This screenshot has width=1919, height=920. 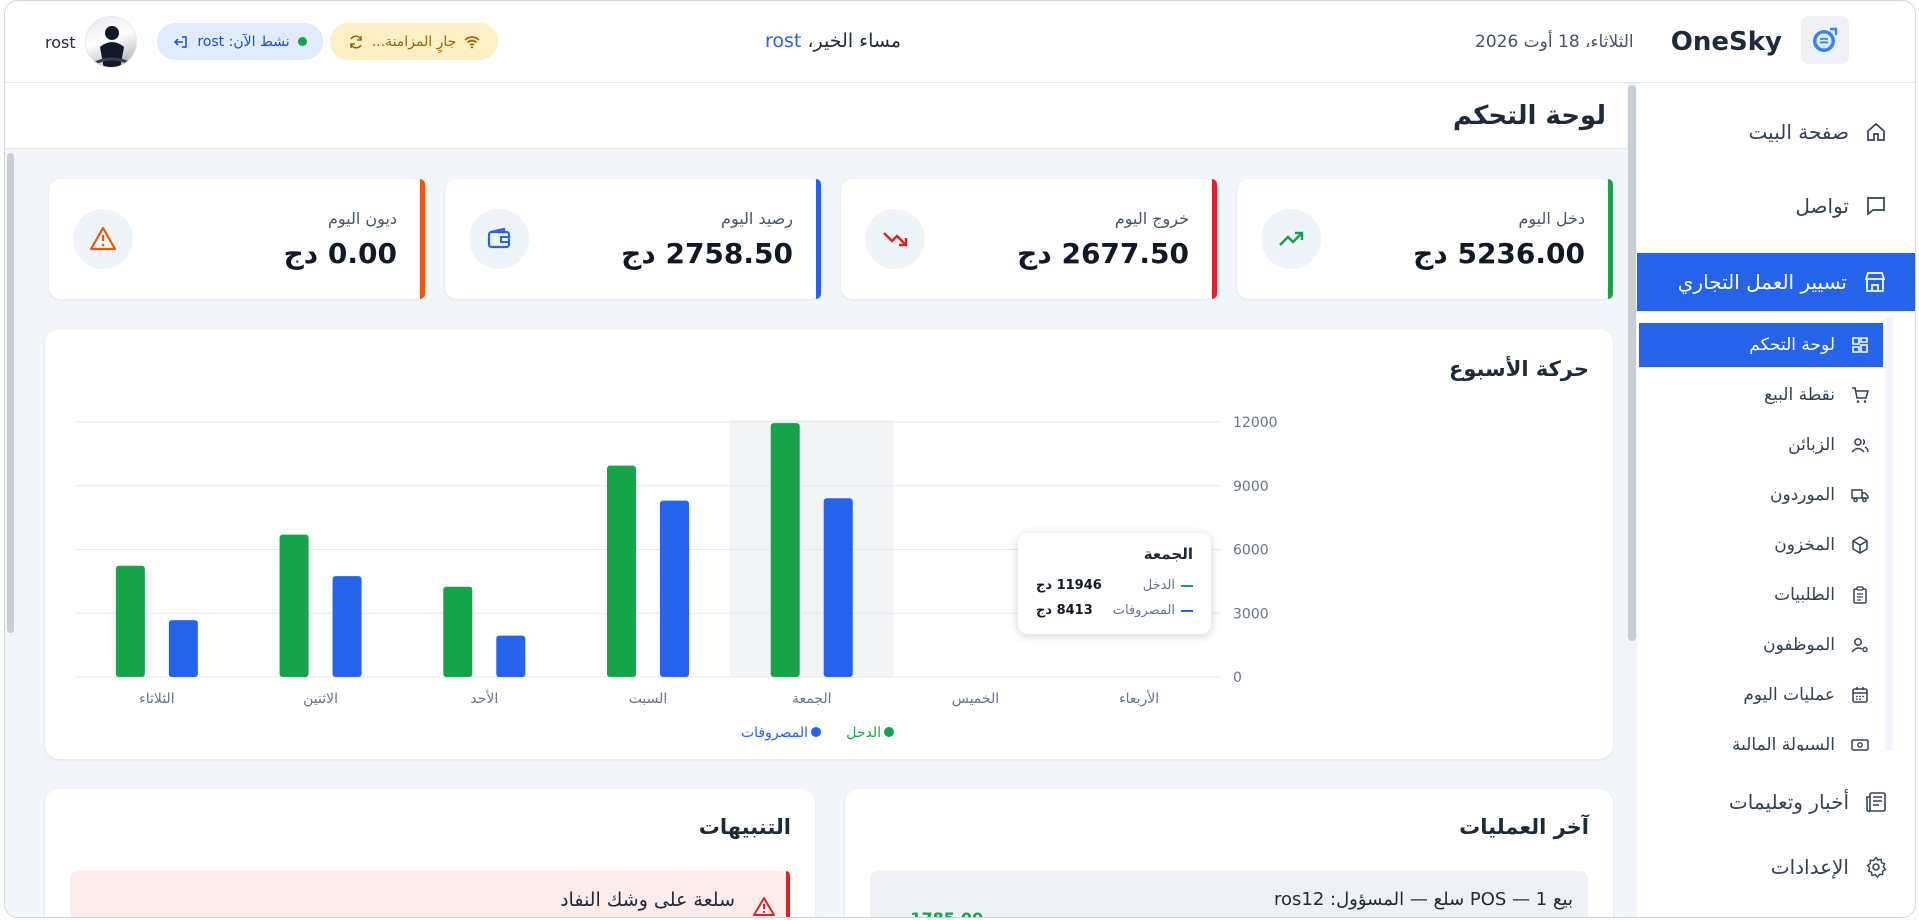 What do you see at coordinates (1761, 495) in the screenshot?
I see `submenu-item-suppliers: الموردون` at bounding box center [1761, 495].